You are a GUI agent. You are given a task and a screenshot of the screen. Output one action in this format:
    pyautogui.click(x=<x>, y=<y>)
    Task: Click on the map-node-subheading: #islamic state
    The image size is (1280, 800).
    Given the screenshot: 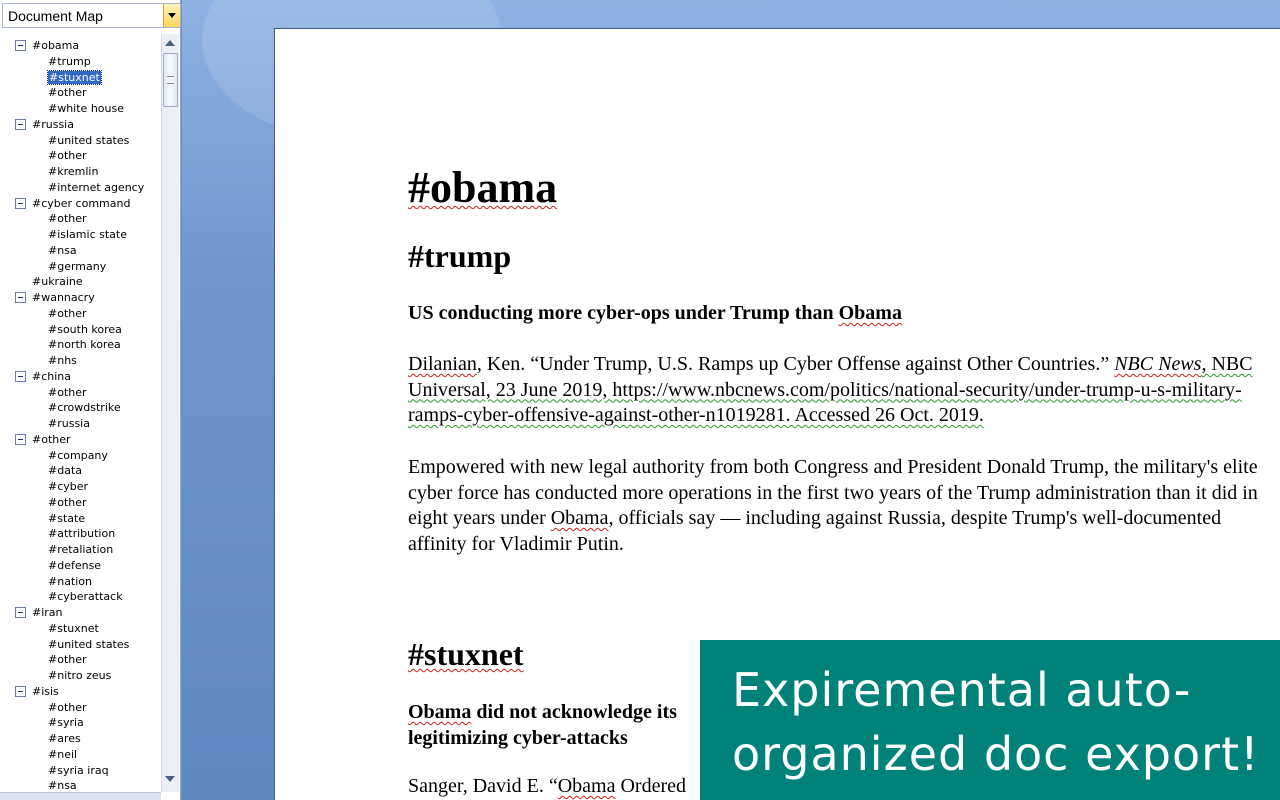 What is the action you would take?
    pyautogui.click(x=87, y=234)
    